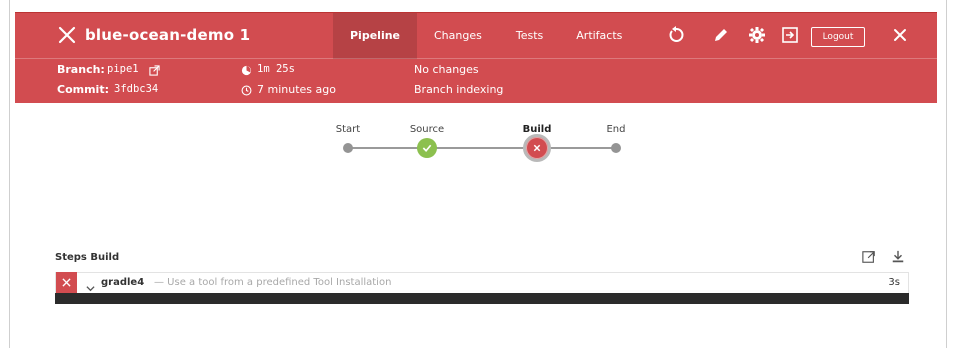 The width and height of the screenshot is (956, 348). What do you see at coordinates (348, 148) in the screenshot?
I see `stage-node-start` at bounding box center [348, 148].